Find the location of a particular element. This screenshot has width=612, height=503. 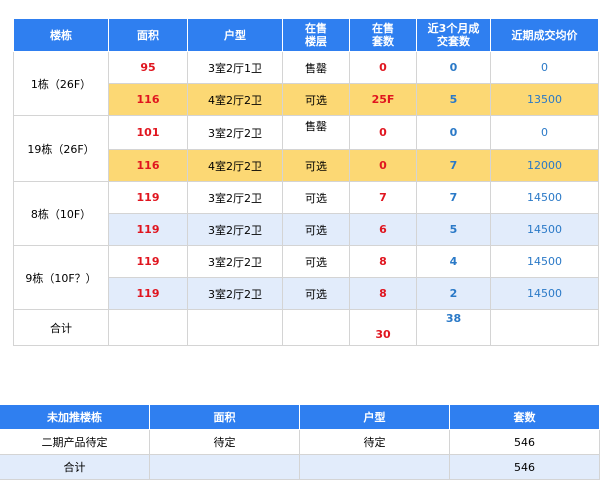

header-floor: 在售 楼层 is located at coordinates (316, 35).